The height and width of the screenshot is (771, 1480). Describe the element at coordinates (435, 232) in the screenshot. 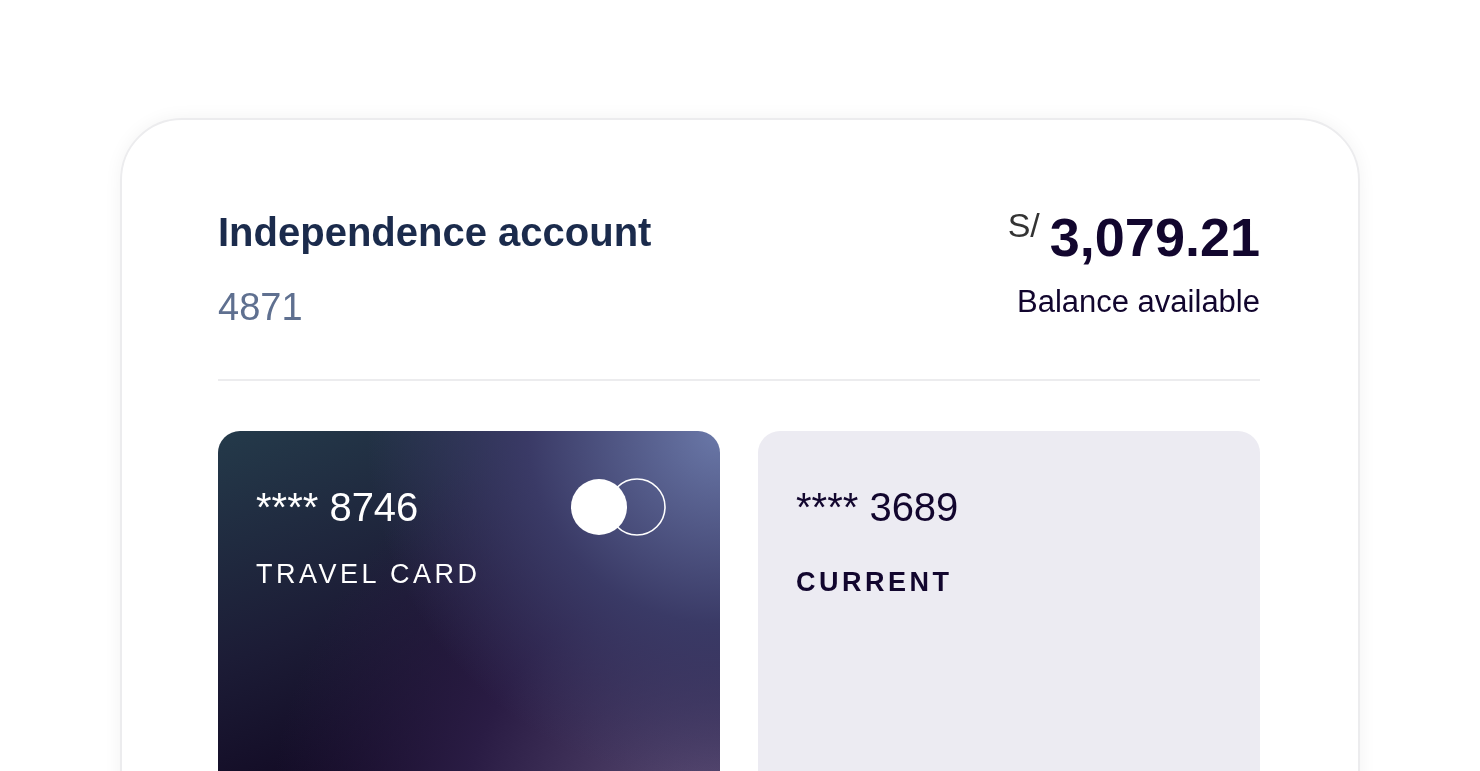

I see `account-title: Independence account` at that location.